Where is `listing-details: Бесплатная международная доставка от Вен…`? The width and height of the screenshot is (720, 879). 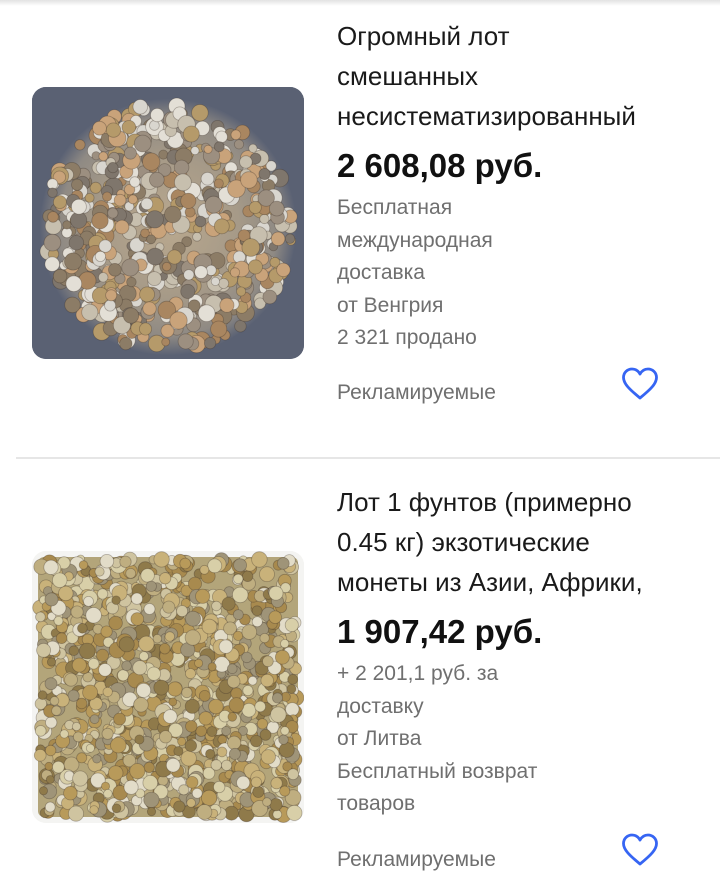
listing-details: Бесплатная международная доставка от Вен… is located at coordinates (517, 273).